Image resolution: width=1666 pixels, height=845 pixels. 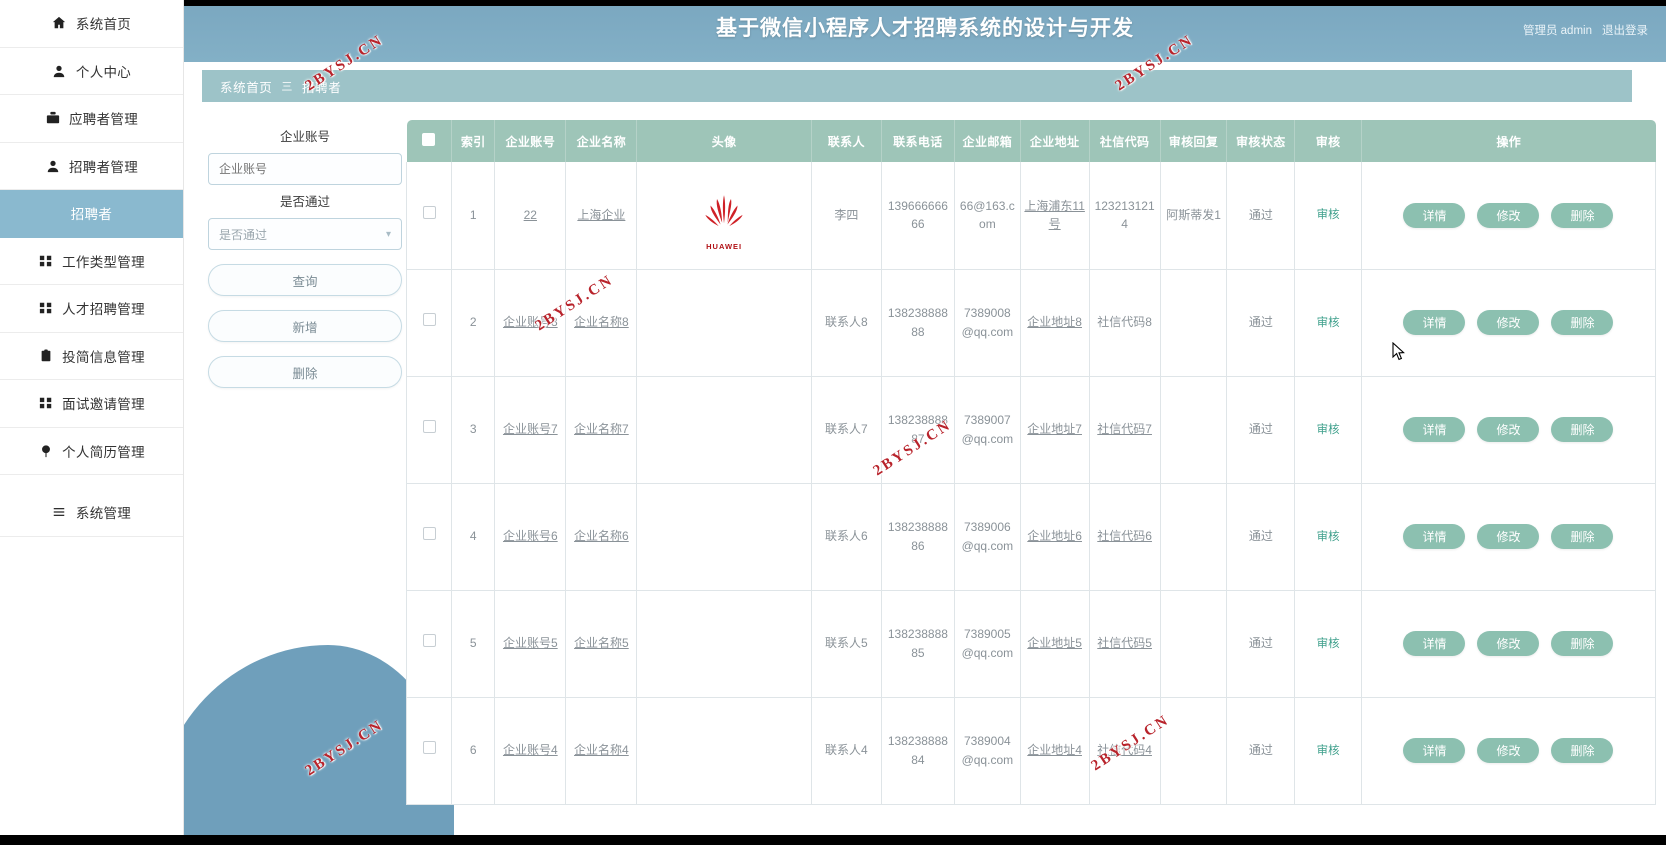 What do you see at coordinates (473, 751) in the screenshot?
I see `cell-index: 6` at bounding box center [473, 751].